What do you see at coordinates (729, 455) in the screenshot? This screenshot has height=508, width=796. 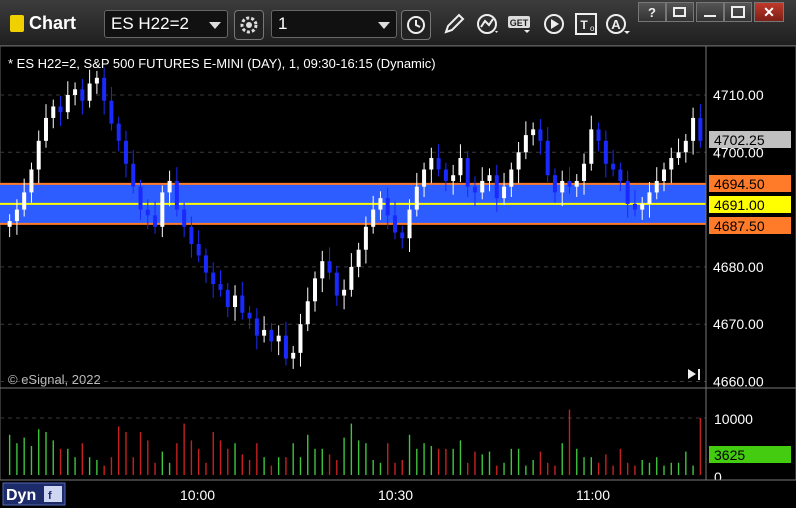 I see `volume-last-value: 3625` at bounding box center [729, 455].